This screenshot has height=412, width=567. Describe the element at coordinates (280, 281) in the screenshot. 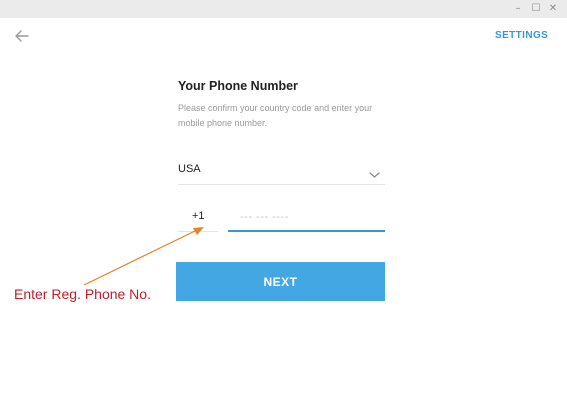

I see `next-button: NEXT` at that location.